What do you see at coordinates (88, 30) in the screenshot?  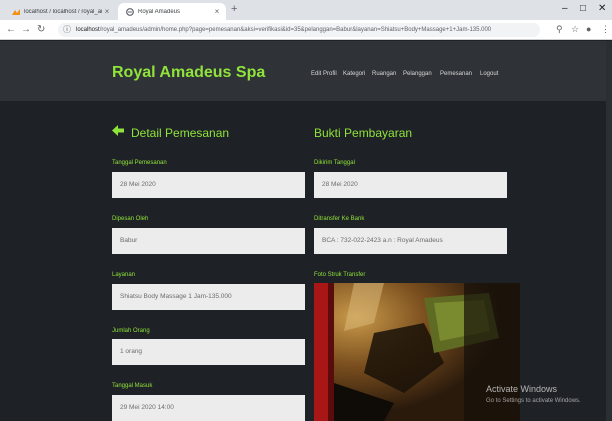 I see `url-host: localhost` at bounding box center [88, 30].